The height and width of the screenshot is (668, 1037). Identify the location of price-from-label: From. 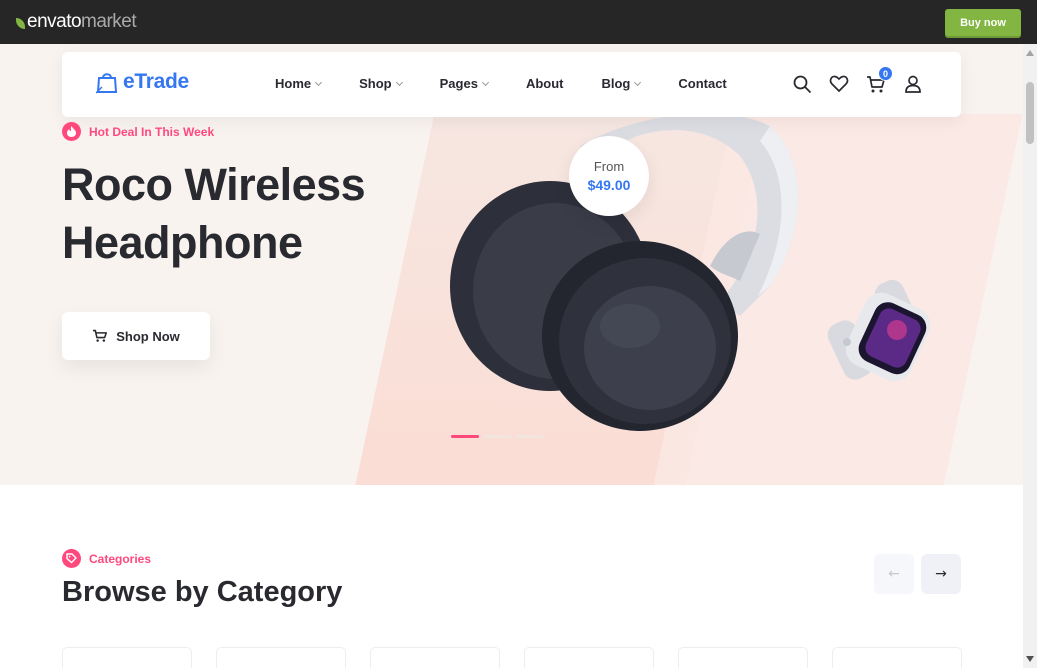
(609, 166).